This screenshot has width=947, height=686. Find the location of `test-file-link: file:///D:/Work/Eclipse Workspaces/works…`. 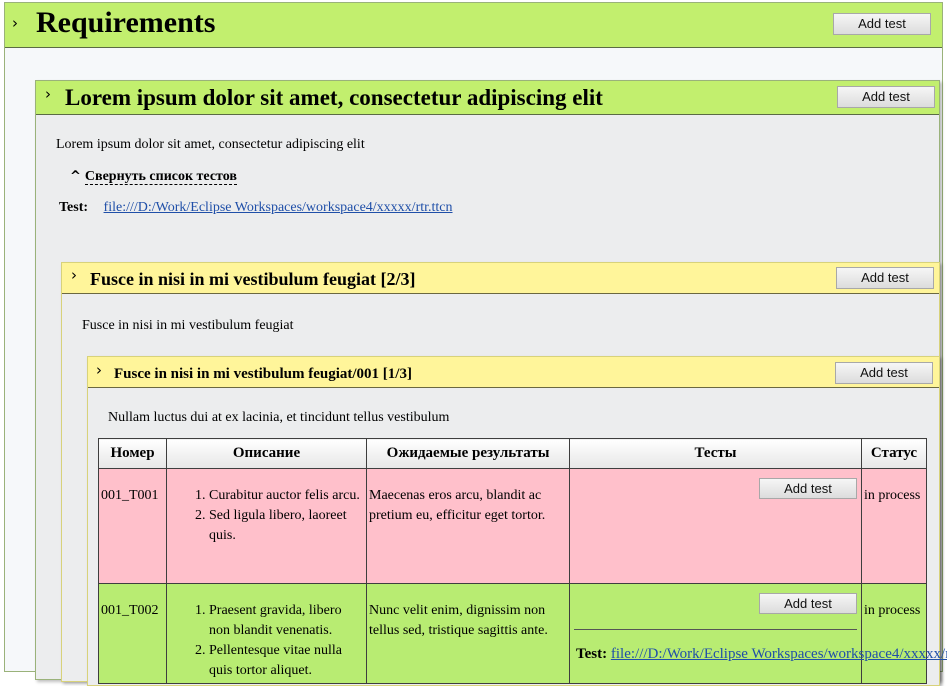

test-file-link: file:///D:/Work/Eclipse Workspaces/works… is located at coordinates (278, 207).